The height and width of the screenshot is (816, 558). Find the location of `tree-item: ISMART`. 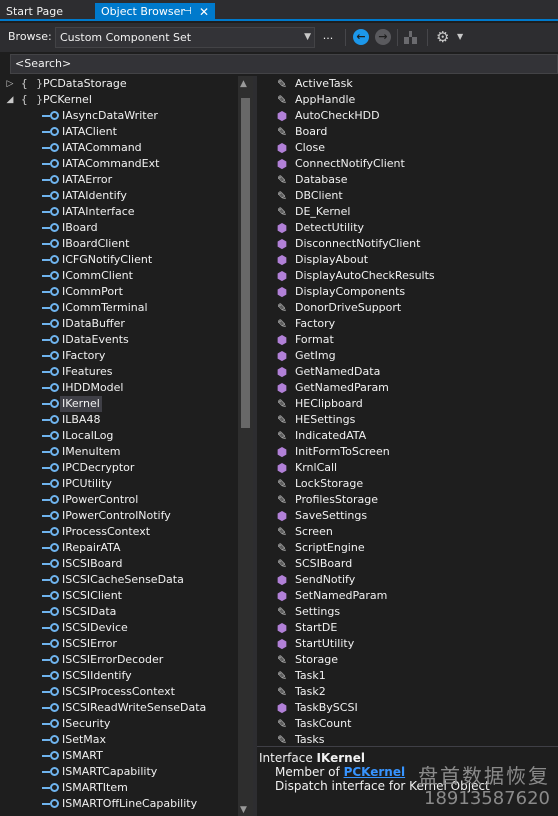

tree-item: ISMART is located at coordinates (119, 756).